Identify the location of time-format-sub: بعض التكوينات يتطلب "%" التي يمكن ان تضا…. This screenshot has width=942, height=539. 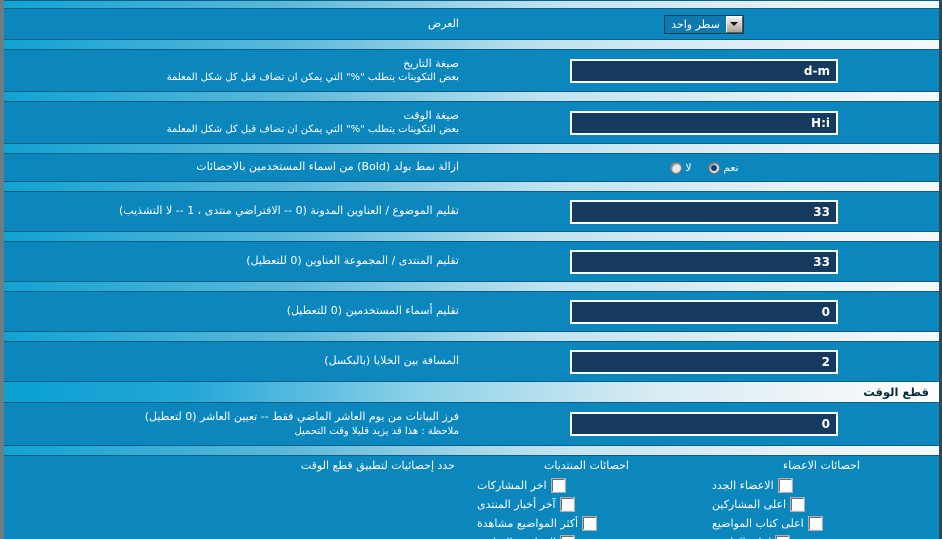
(312, 130).